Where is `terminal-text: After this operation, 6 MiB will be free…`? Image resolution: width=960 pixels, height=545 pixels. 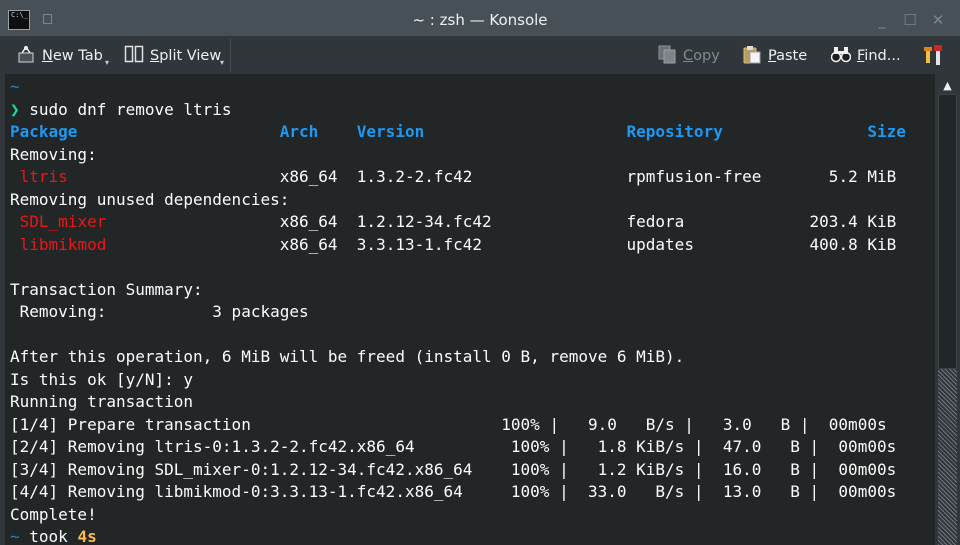
terminal-text: After this operation, 6 MiB will be free… is located at coordinates (347, 356).